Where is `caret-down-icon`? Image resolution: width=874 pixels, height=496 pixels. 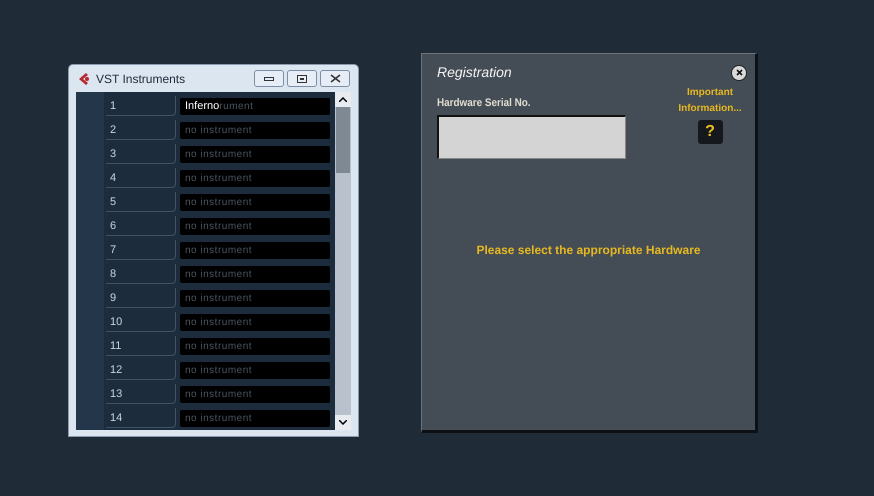
caret-down-icon is located at coordinates (343, 422).